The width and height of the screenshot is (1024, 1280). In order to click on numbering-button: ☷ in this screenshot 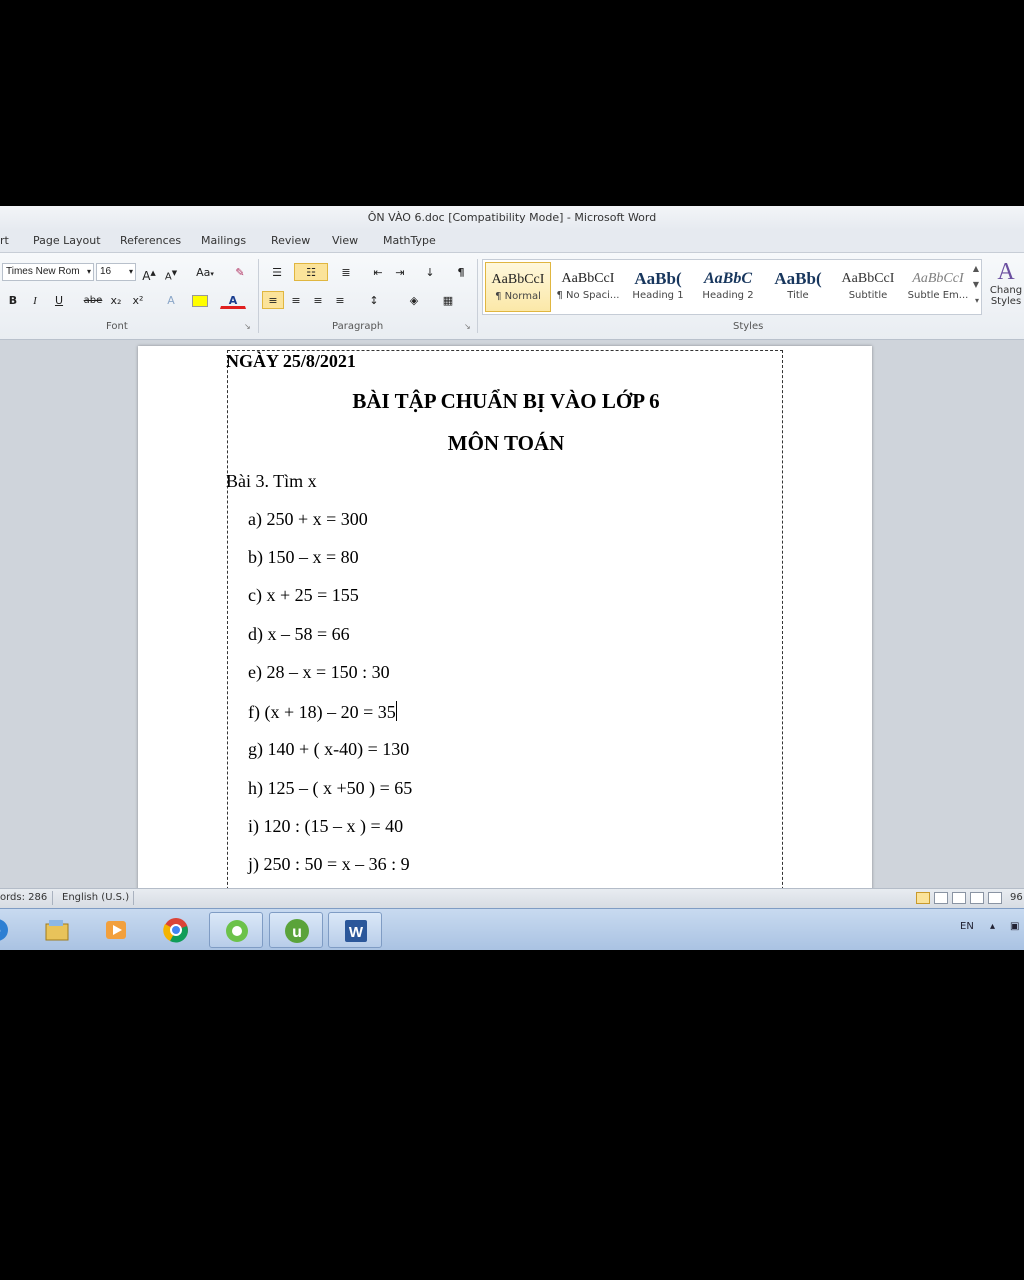, I will do `click(311, 272)`.